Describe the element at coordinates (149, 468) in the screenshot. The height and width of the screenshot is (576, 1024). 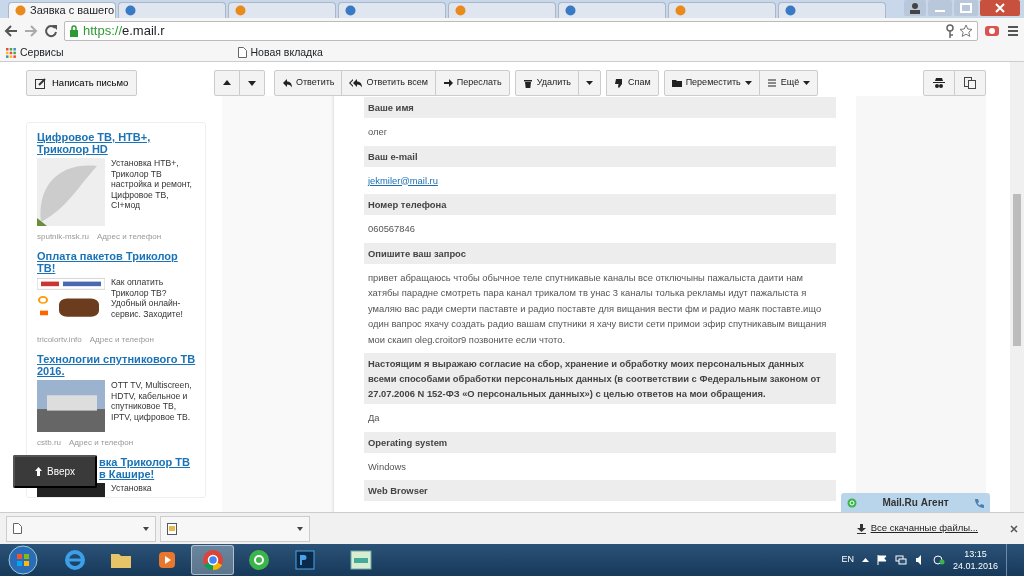
I see `ad-title-link: вка Триколор ТВ в Кашире!` at that location.